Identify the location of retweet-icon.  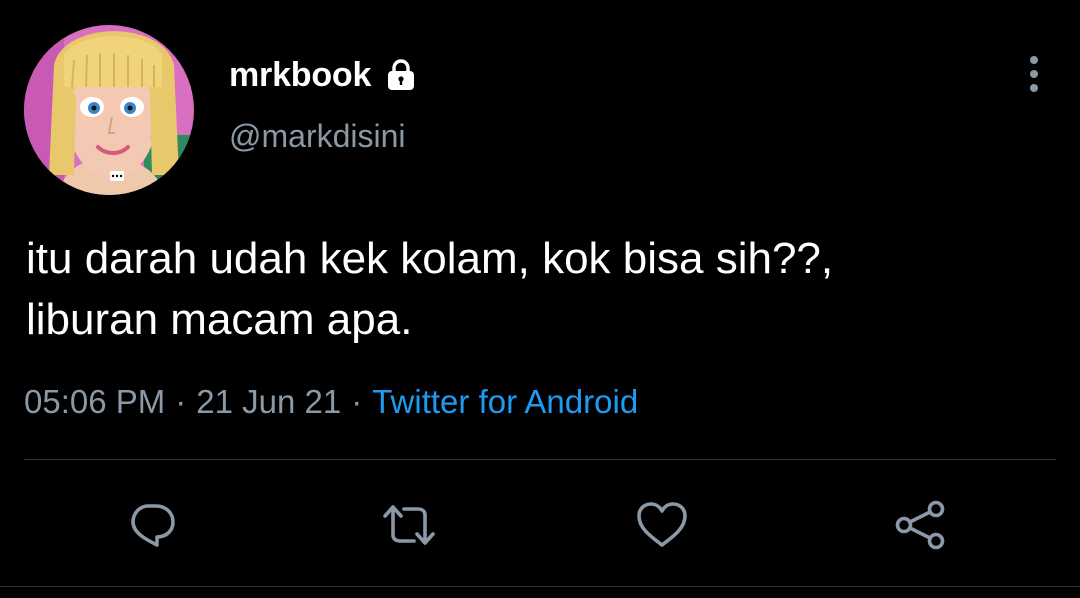
(409, 525).